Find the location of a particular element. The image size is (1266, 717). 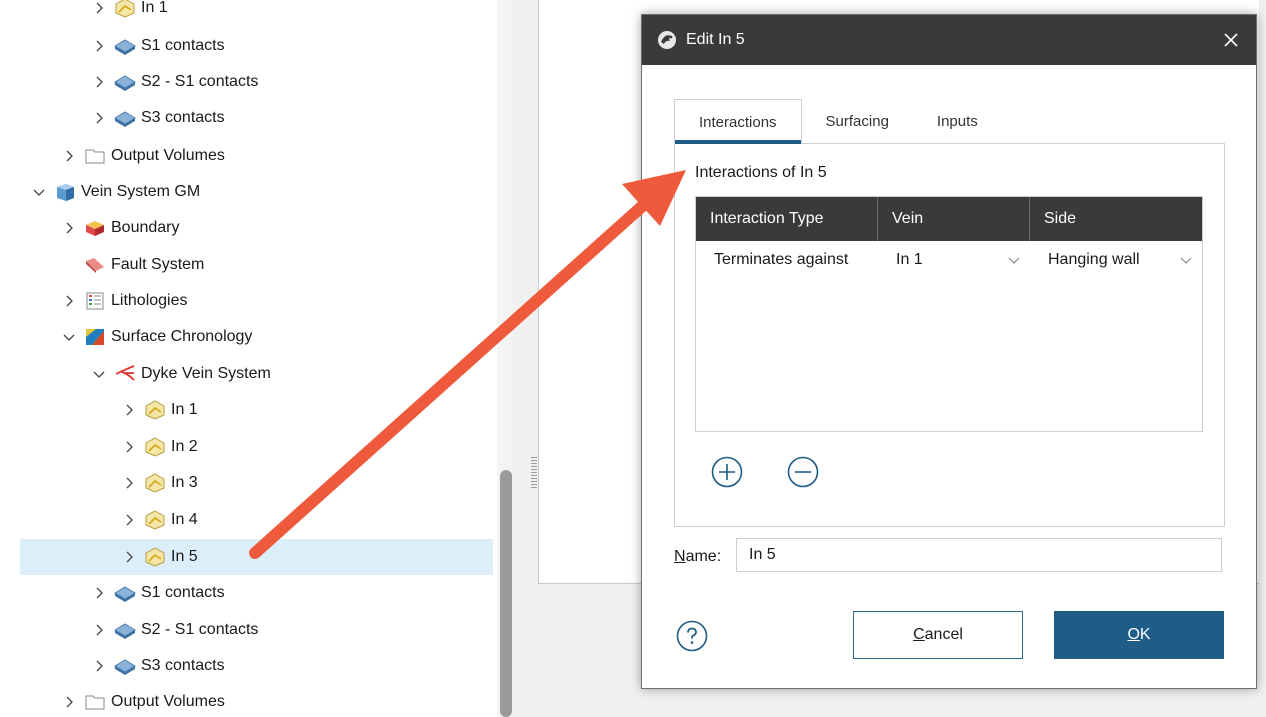

dialog-title: Edit In 5 is located at coordinates (715, 39).